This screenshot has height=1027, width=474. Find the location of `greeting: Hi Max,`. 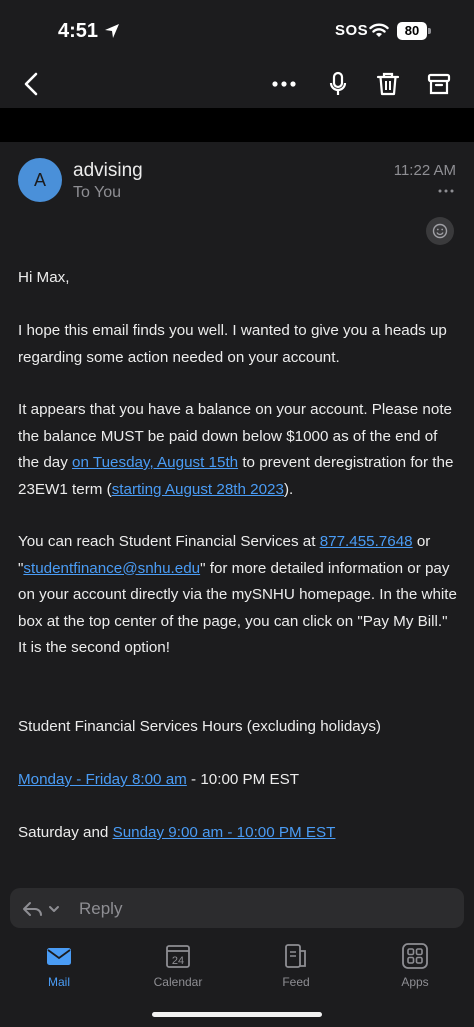

greeting: Hi Max, is located at coordinates (44, 277).